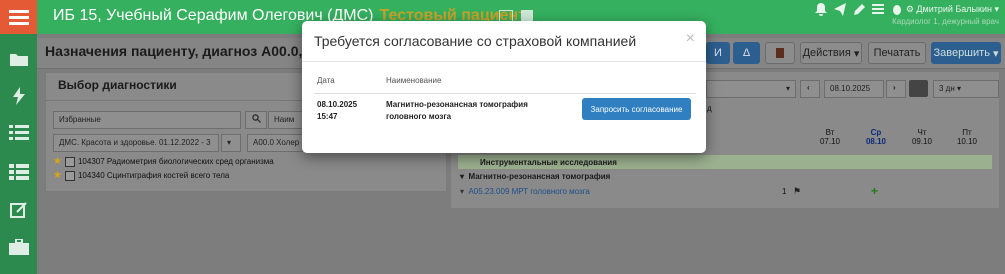 The width and height of the screenshot is (1005, 274). What do you see at coordinates (326, 80) in the screenshot?
I see `column-header-date: Дата` at bounding box center [326, 80].